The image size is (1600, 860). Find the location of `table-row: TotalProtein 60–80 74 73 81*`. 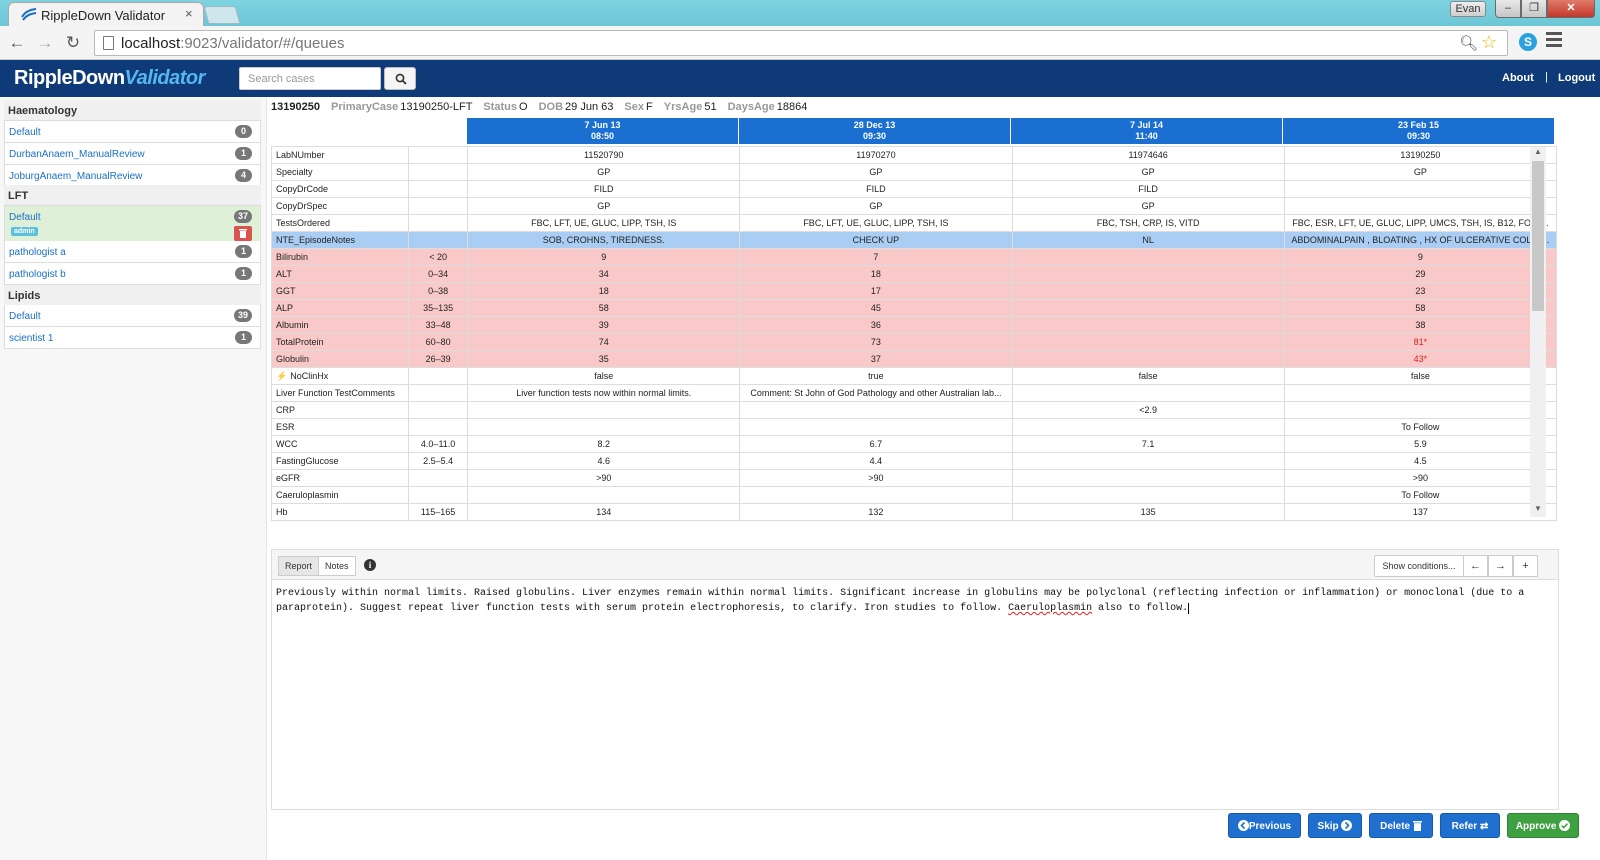

table-row: TotalProtein 60–80 74 73 81* is located at coordinates (914, 342).